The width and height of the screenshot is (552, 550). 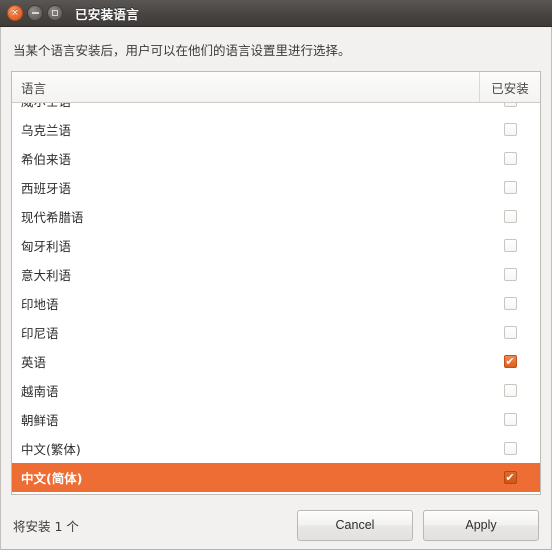 What do you see at coordinates (276, 361) in the screenshot?
I see `table-row: 英语 ✔` at bounding box center [276, 361].